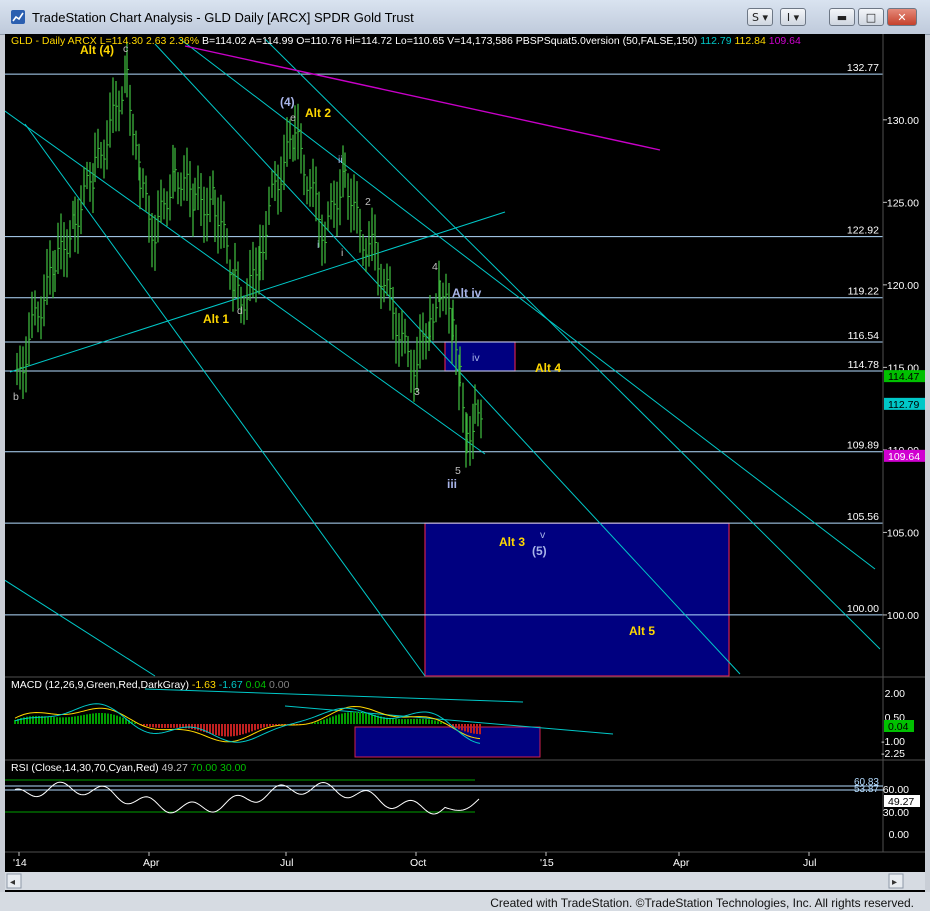 This screenshot has height=911, width=930. I want to click on s-menu-label: S, so click(755, 17).